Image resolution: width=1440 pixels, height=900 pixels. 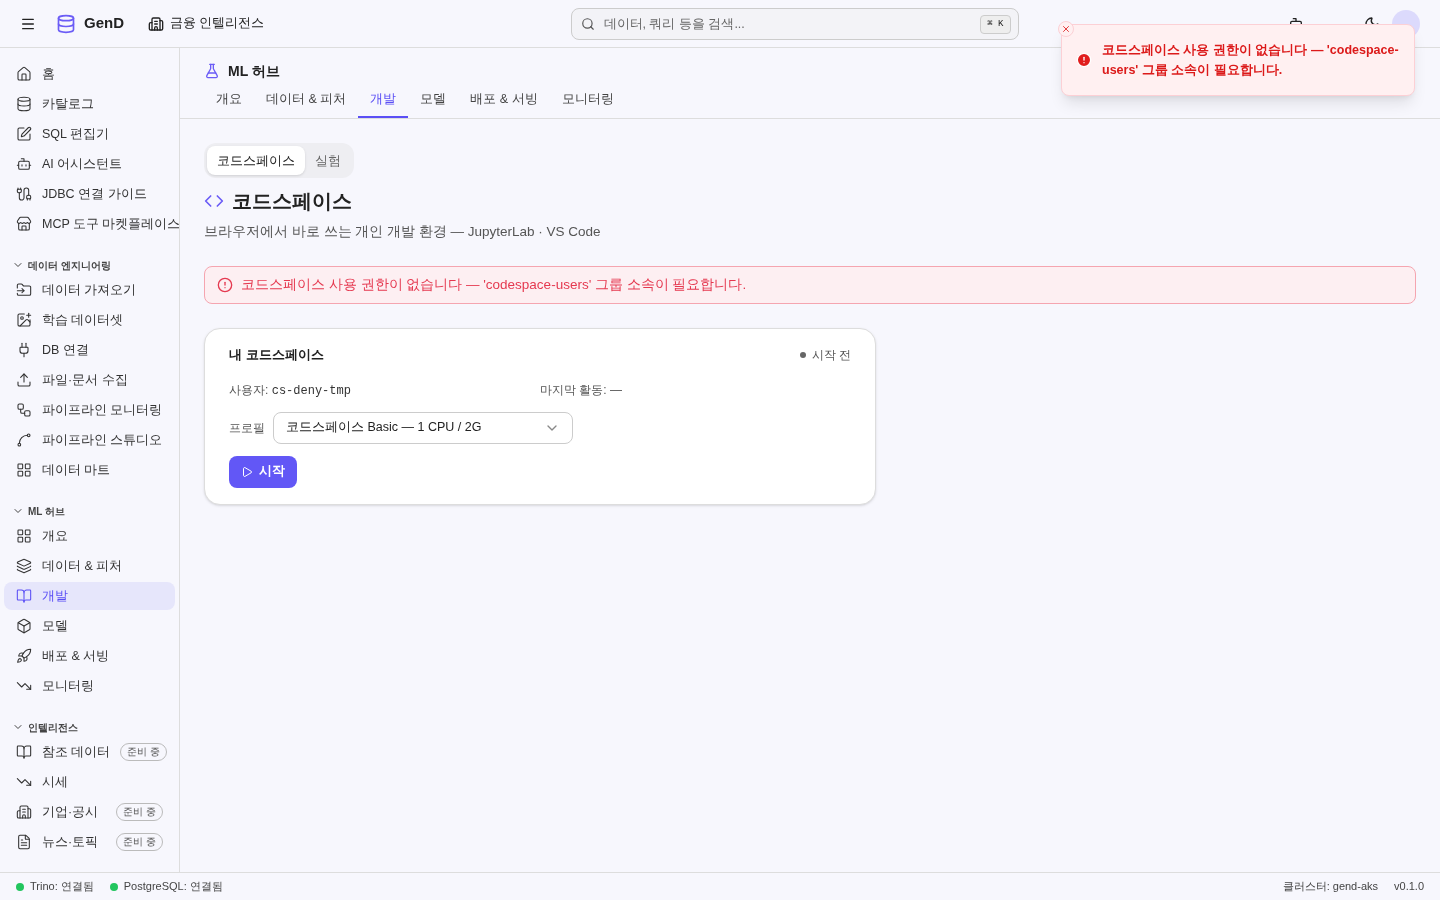 What do you see at coordinates (89, 596) in the screenshot?
I see `sidebar-item: 개발` at bounding box center [89, 596].